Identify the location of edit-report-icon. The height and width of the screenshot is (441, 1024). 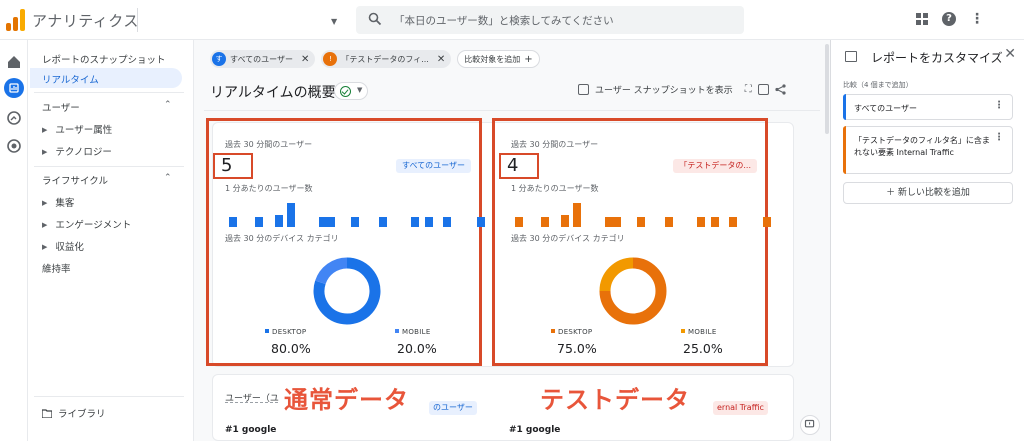
(763, 89).